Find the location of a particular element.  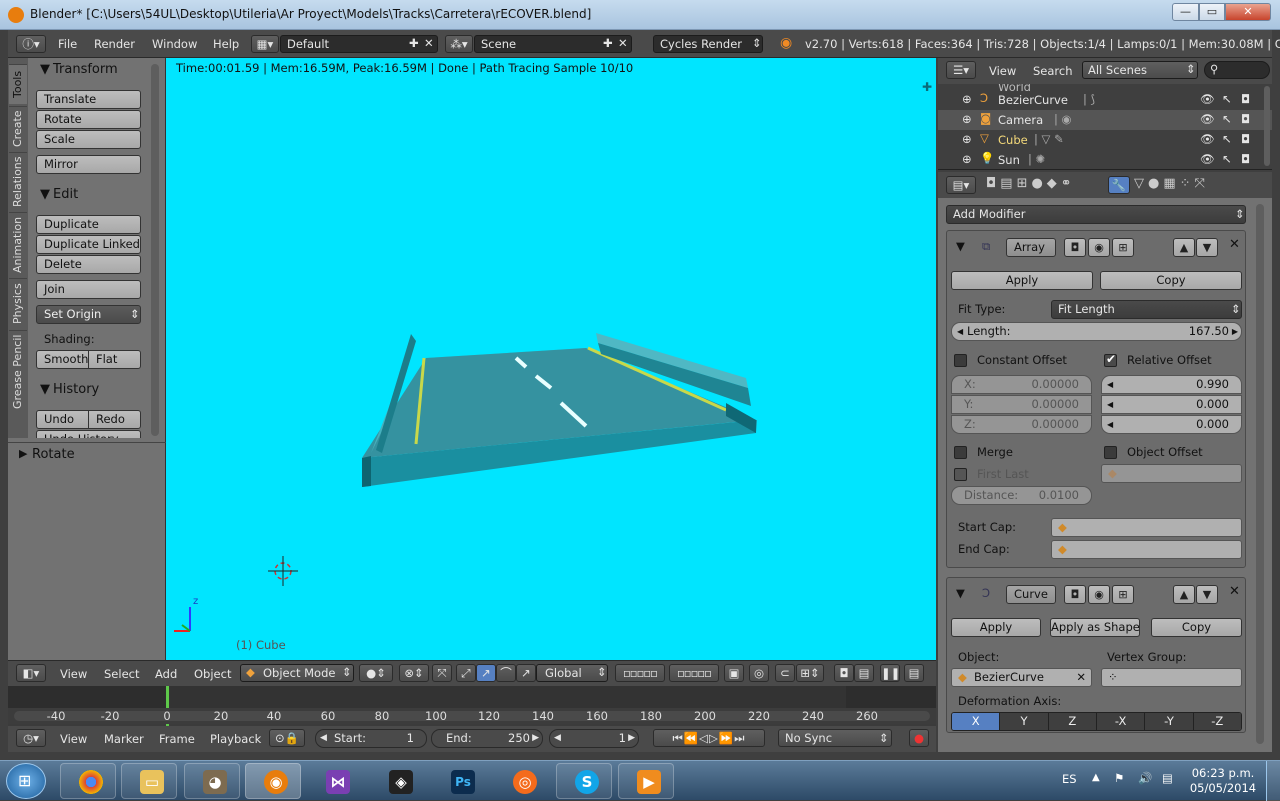

tab-tools: Tools is located at coordinates (18, 84).